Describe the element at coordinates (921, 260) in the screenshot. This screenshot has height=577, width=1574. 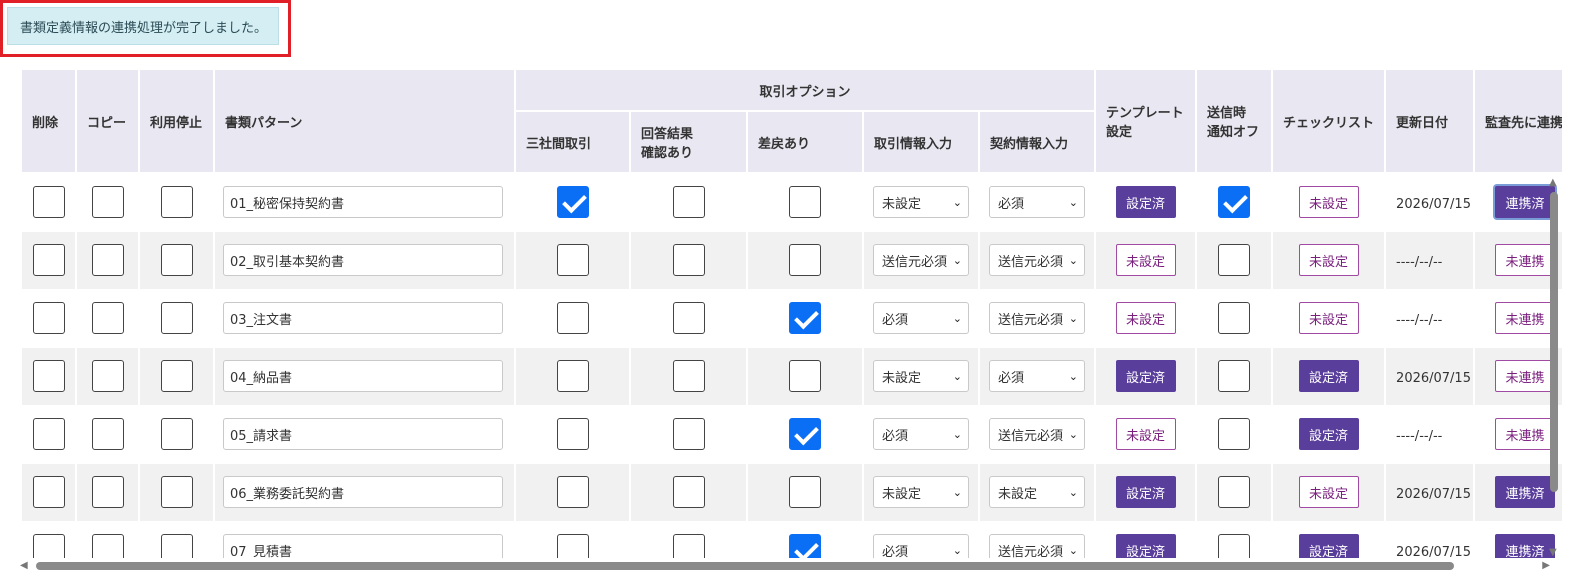
I see `trade-info-select: 送信元必須 ⌄` at that location.